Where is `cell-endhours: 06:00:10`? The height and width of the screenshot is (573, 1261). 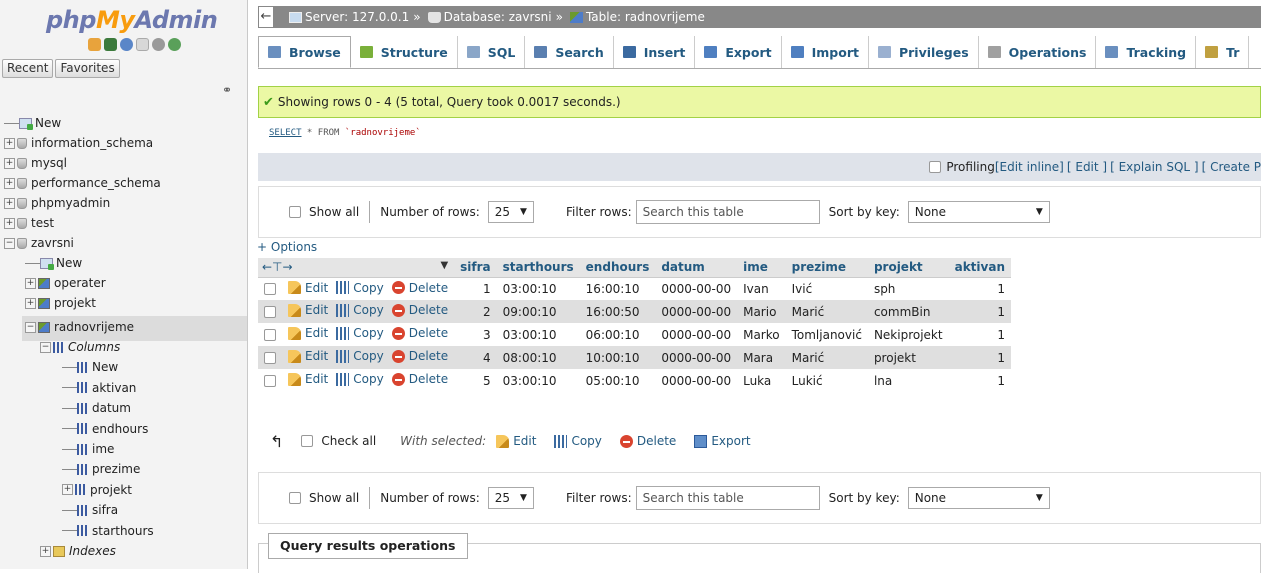
cell-endhours: 06:00:10 is located at coordinates (617, 334).